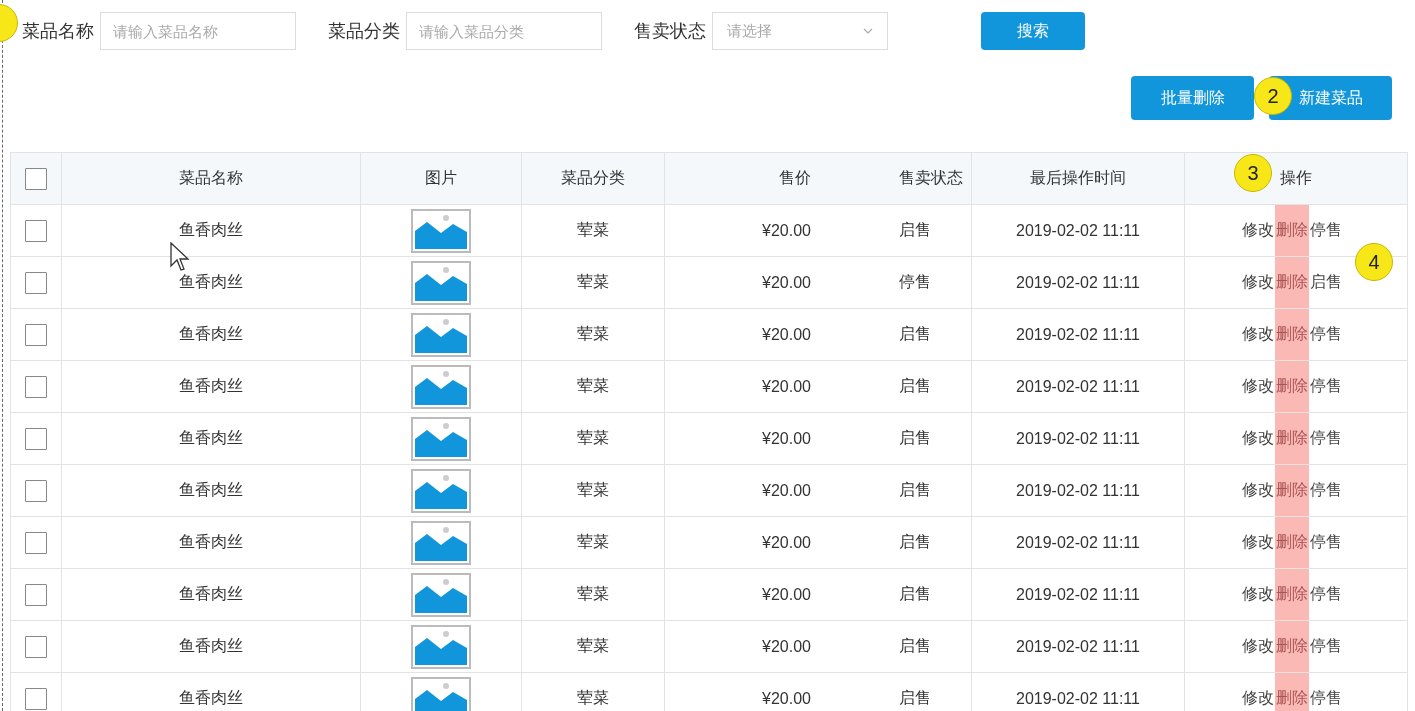 This screenshot has height=711, width=1415. What do you see at coordinates (795, 178) in the screenshot?
I see `column-header: 售价` at bounding box center [795, 178].